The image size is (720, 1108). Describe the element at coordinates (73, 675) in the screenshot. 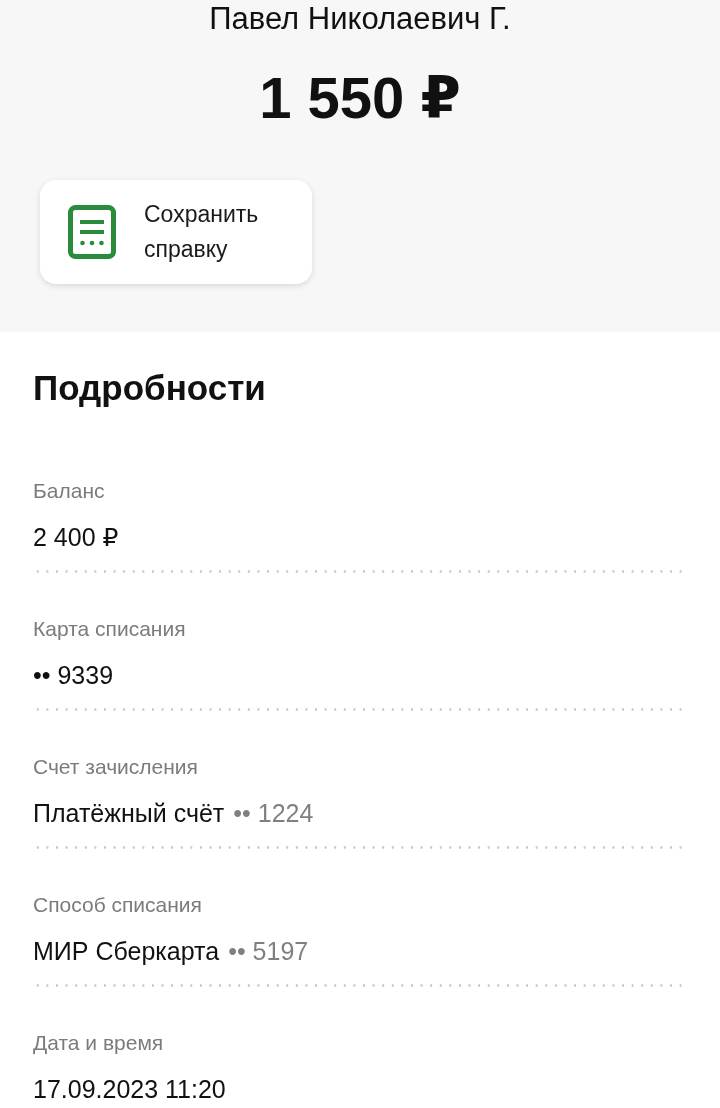

I see `field-value: •• 9339` at that location.